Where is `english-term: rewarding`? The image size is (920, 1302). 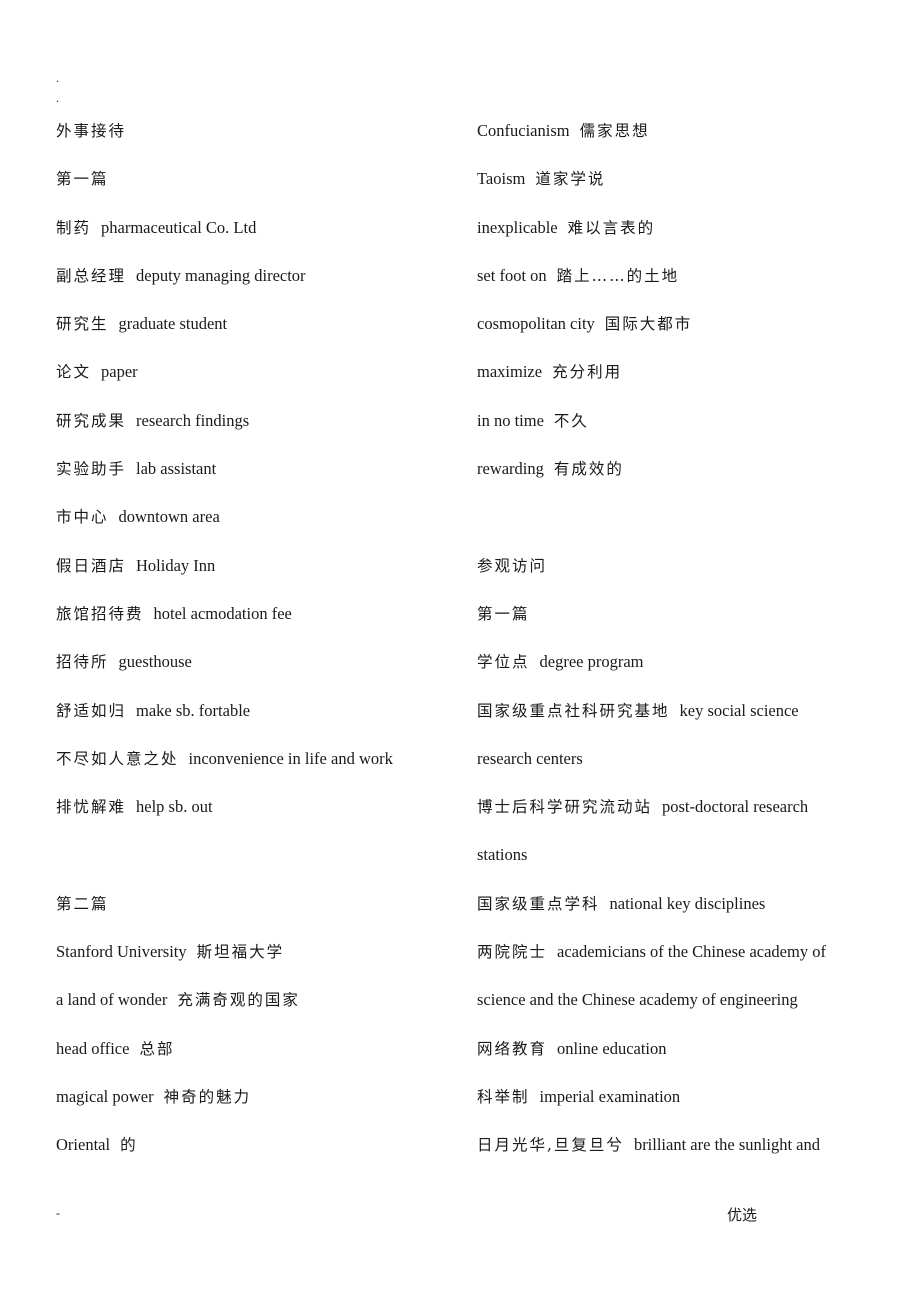 english-term: rewarding is located at coordinates (510, 469).